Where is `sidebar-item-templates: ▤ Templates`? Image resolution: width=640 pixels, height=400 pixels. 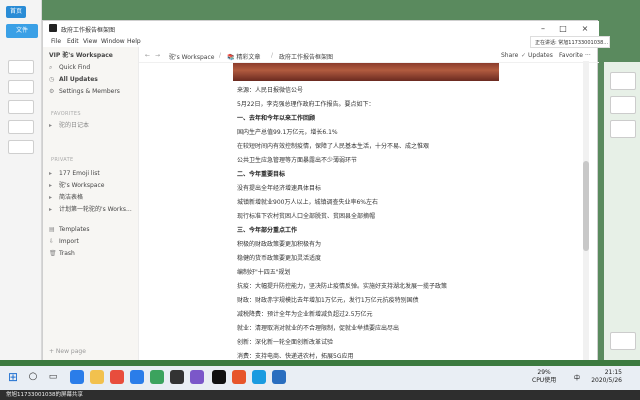 sidebar-item-templates: ▤ Templates is located at coordinates (69, 230).